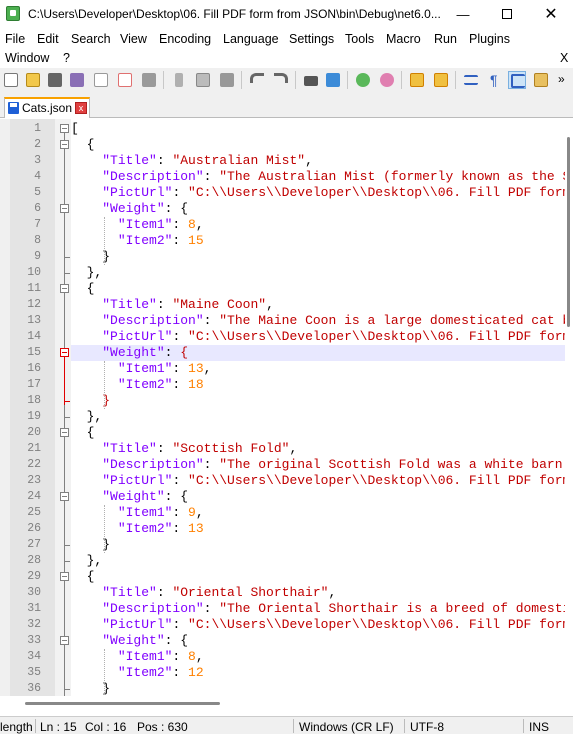 The height and width of the screenshot is (734, 573). Describe the element at coordinates (11, 80) in the screenshot. I see `new-file-button` at that location.